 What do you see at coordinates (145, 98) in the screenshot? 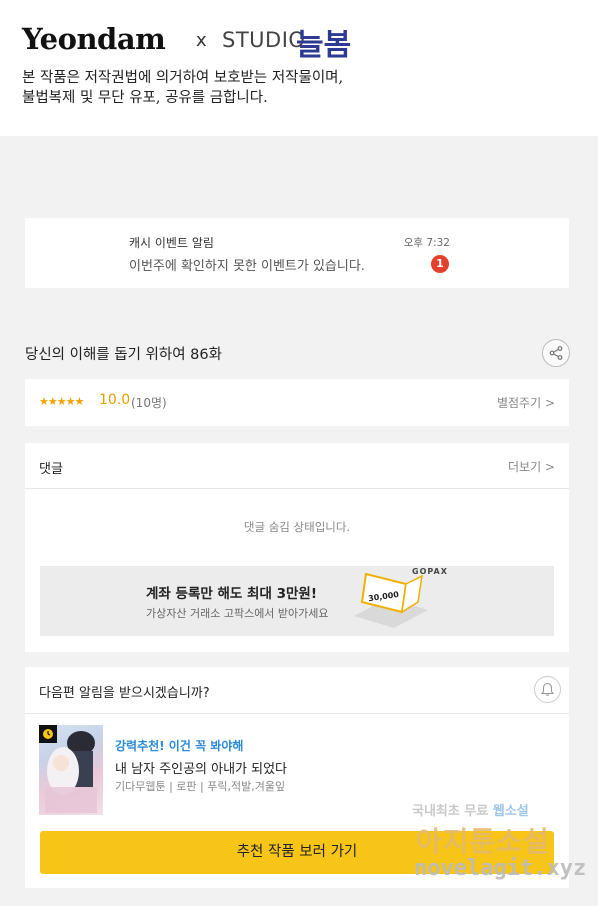
I see `copyright-line-2: 불법복제 및 무단 유포, 공유를 금합니다.` at bounding box center [145, 98].